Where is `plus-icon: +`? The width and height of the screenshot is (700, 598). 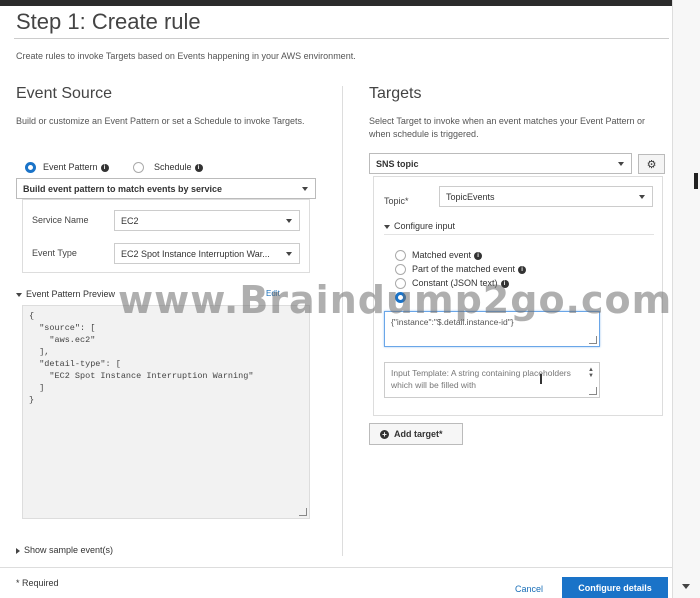
plus-icon: + is located at coordinates (384, 434).